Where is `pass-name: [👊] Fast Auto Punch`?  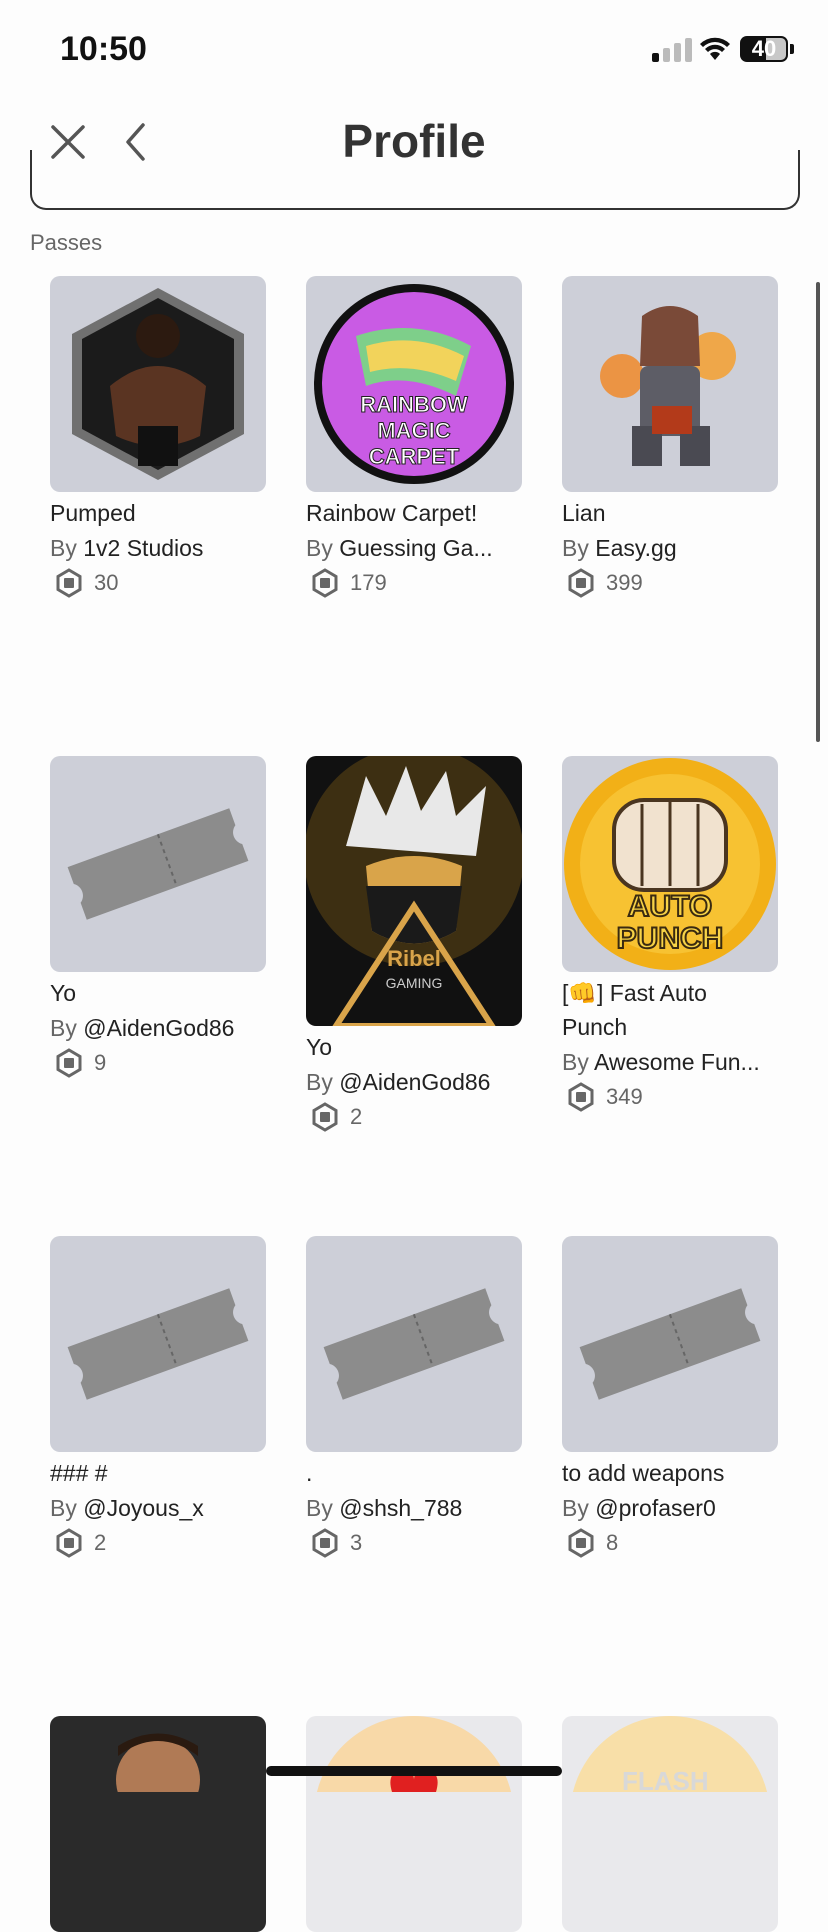
pass-name: [👊] Fast Auto Punch is located at coordinates (634, 1010).